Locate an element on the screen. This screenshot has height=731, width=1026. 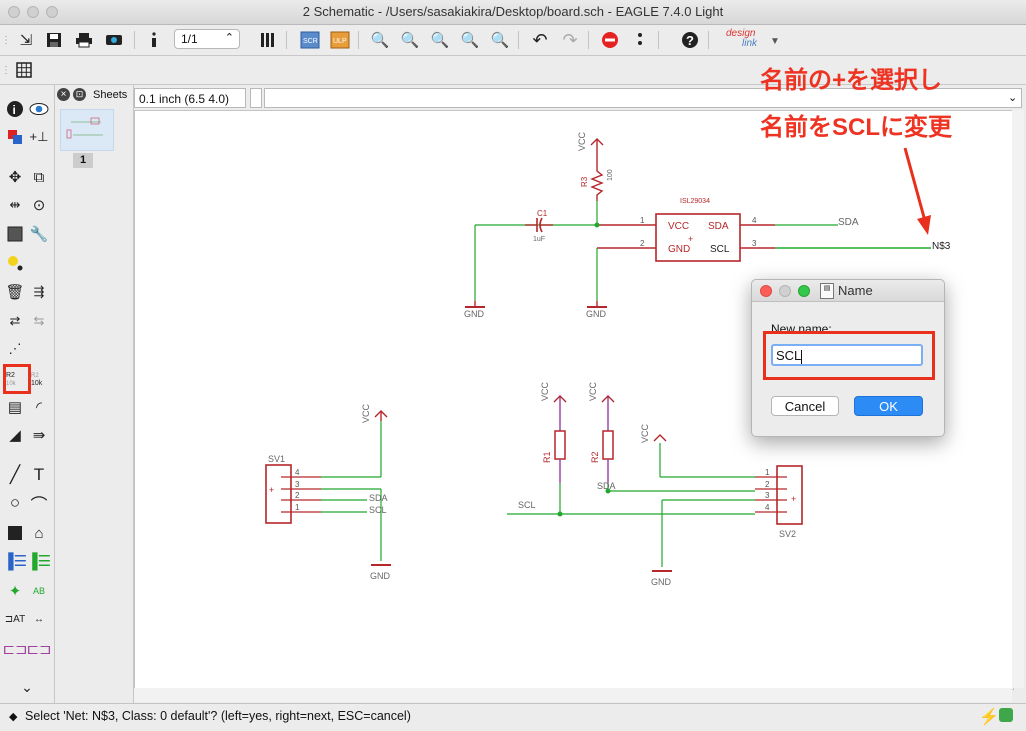
value-icon: R2 10k is located at coordinates (41, 379).